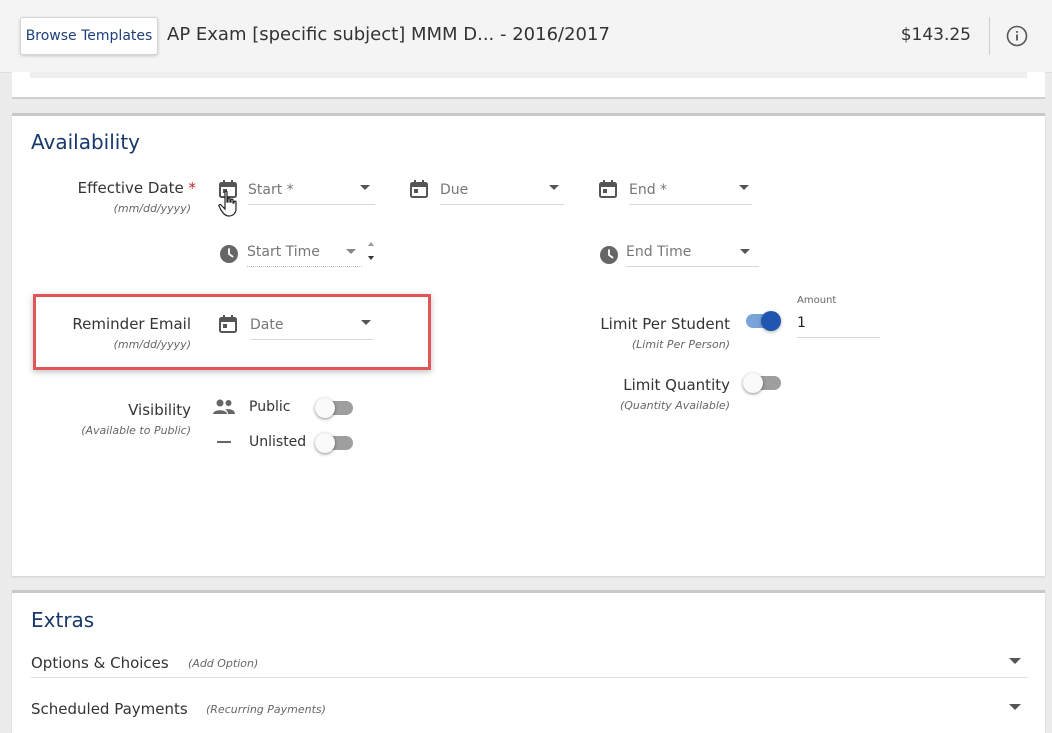 The height and width of the screenshot is (733, 1052). What do you see at coordinates (502, 191) in the screenshot?
I see `due-date-input: Due` at bounding box center [502, 191].